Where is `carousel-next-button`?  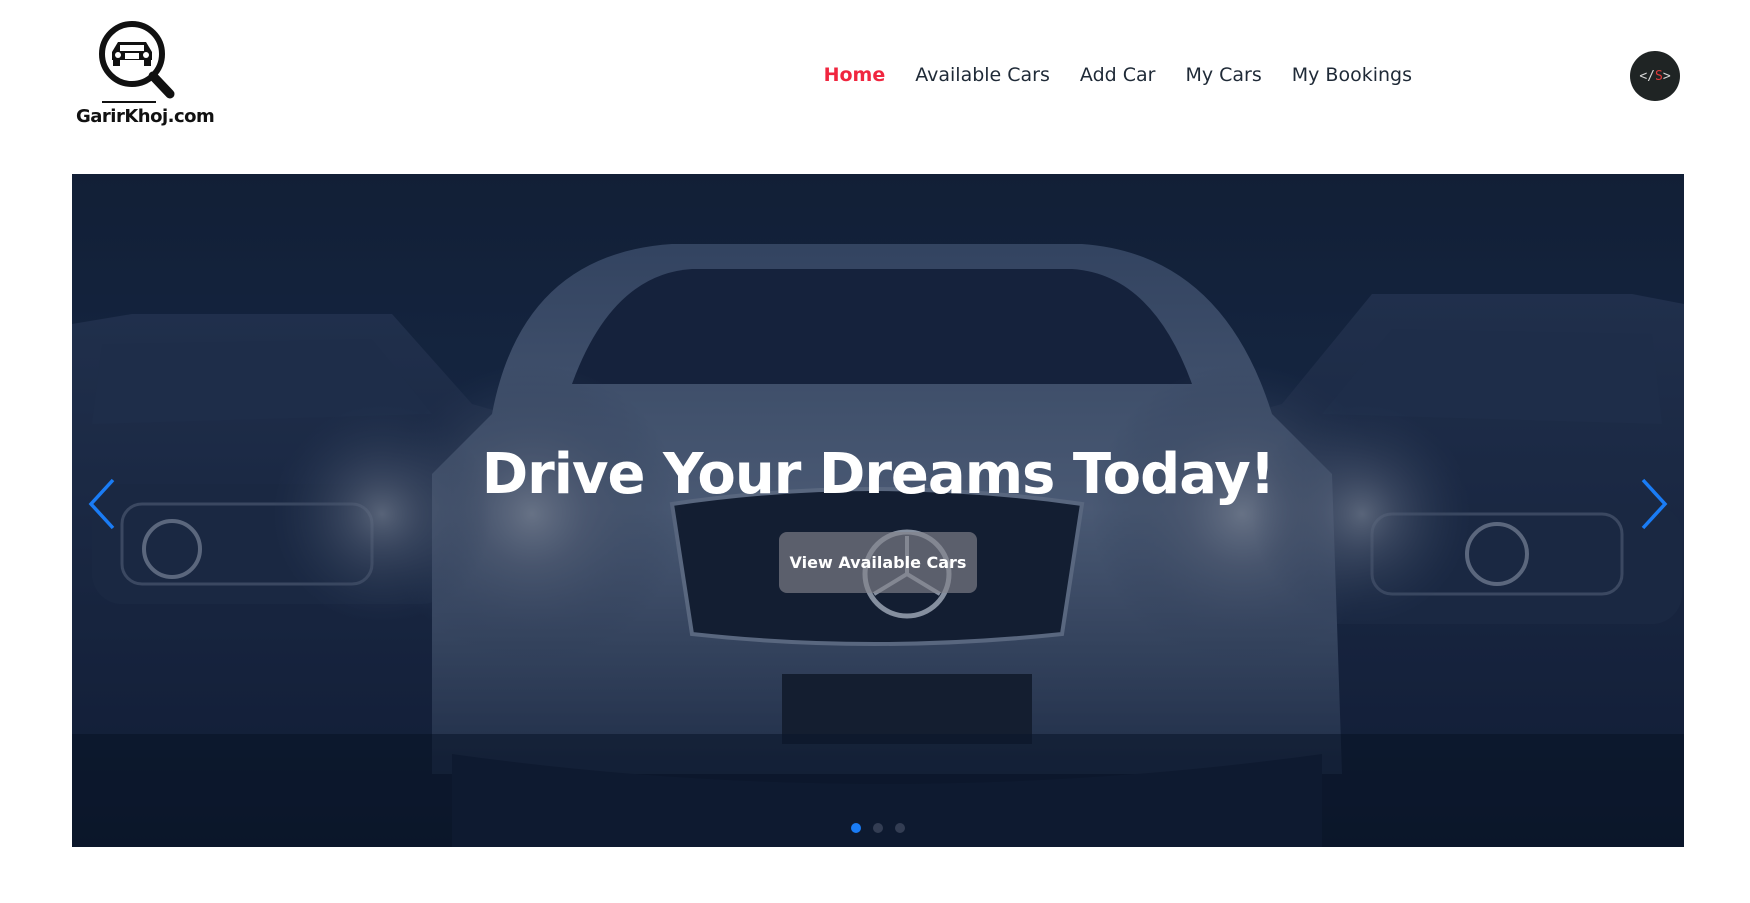
carousel-next-button is located at coordinates (1654, 504).